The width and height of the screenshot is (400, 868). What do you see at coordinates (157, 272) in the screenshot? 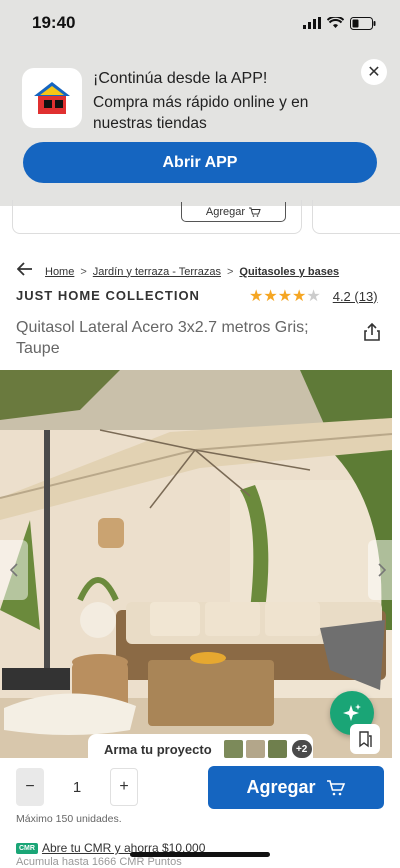
I see `breadcrumb-garden: Jardín y terraza - Terrazas` at bounding box center [157, 272].